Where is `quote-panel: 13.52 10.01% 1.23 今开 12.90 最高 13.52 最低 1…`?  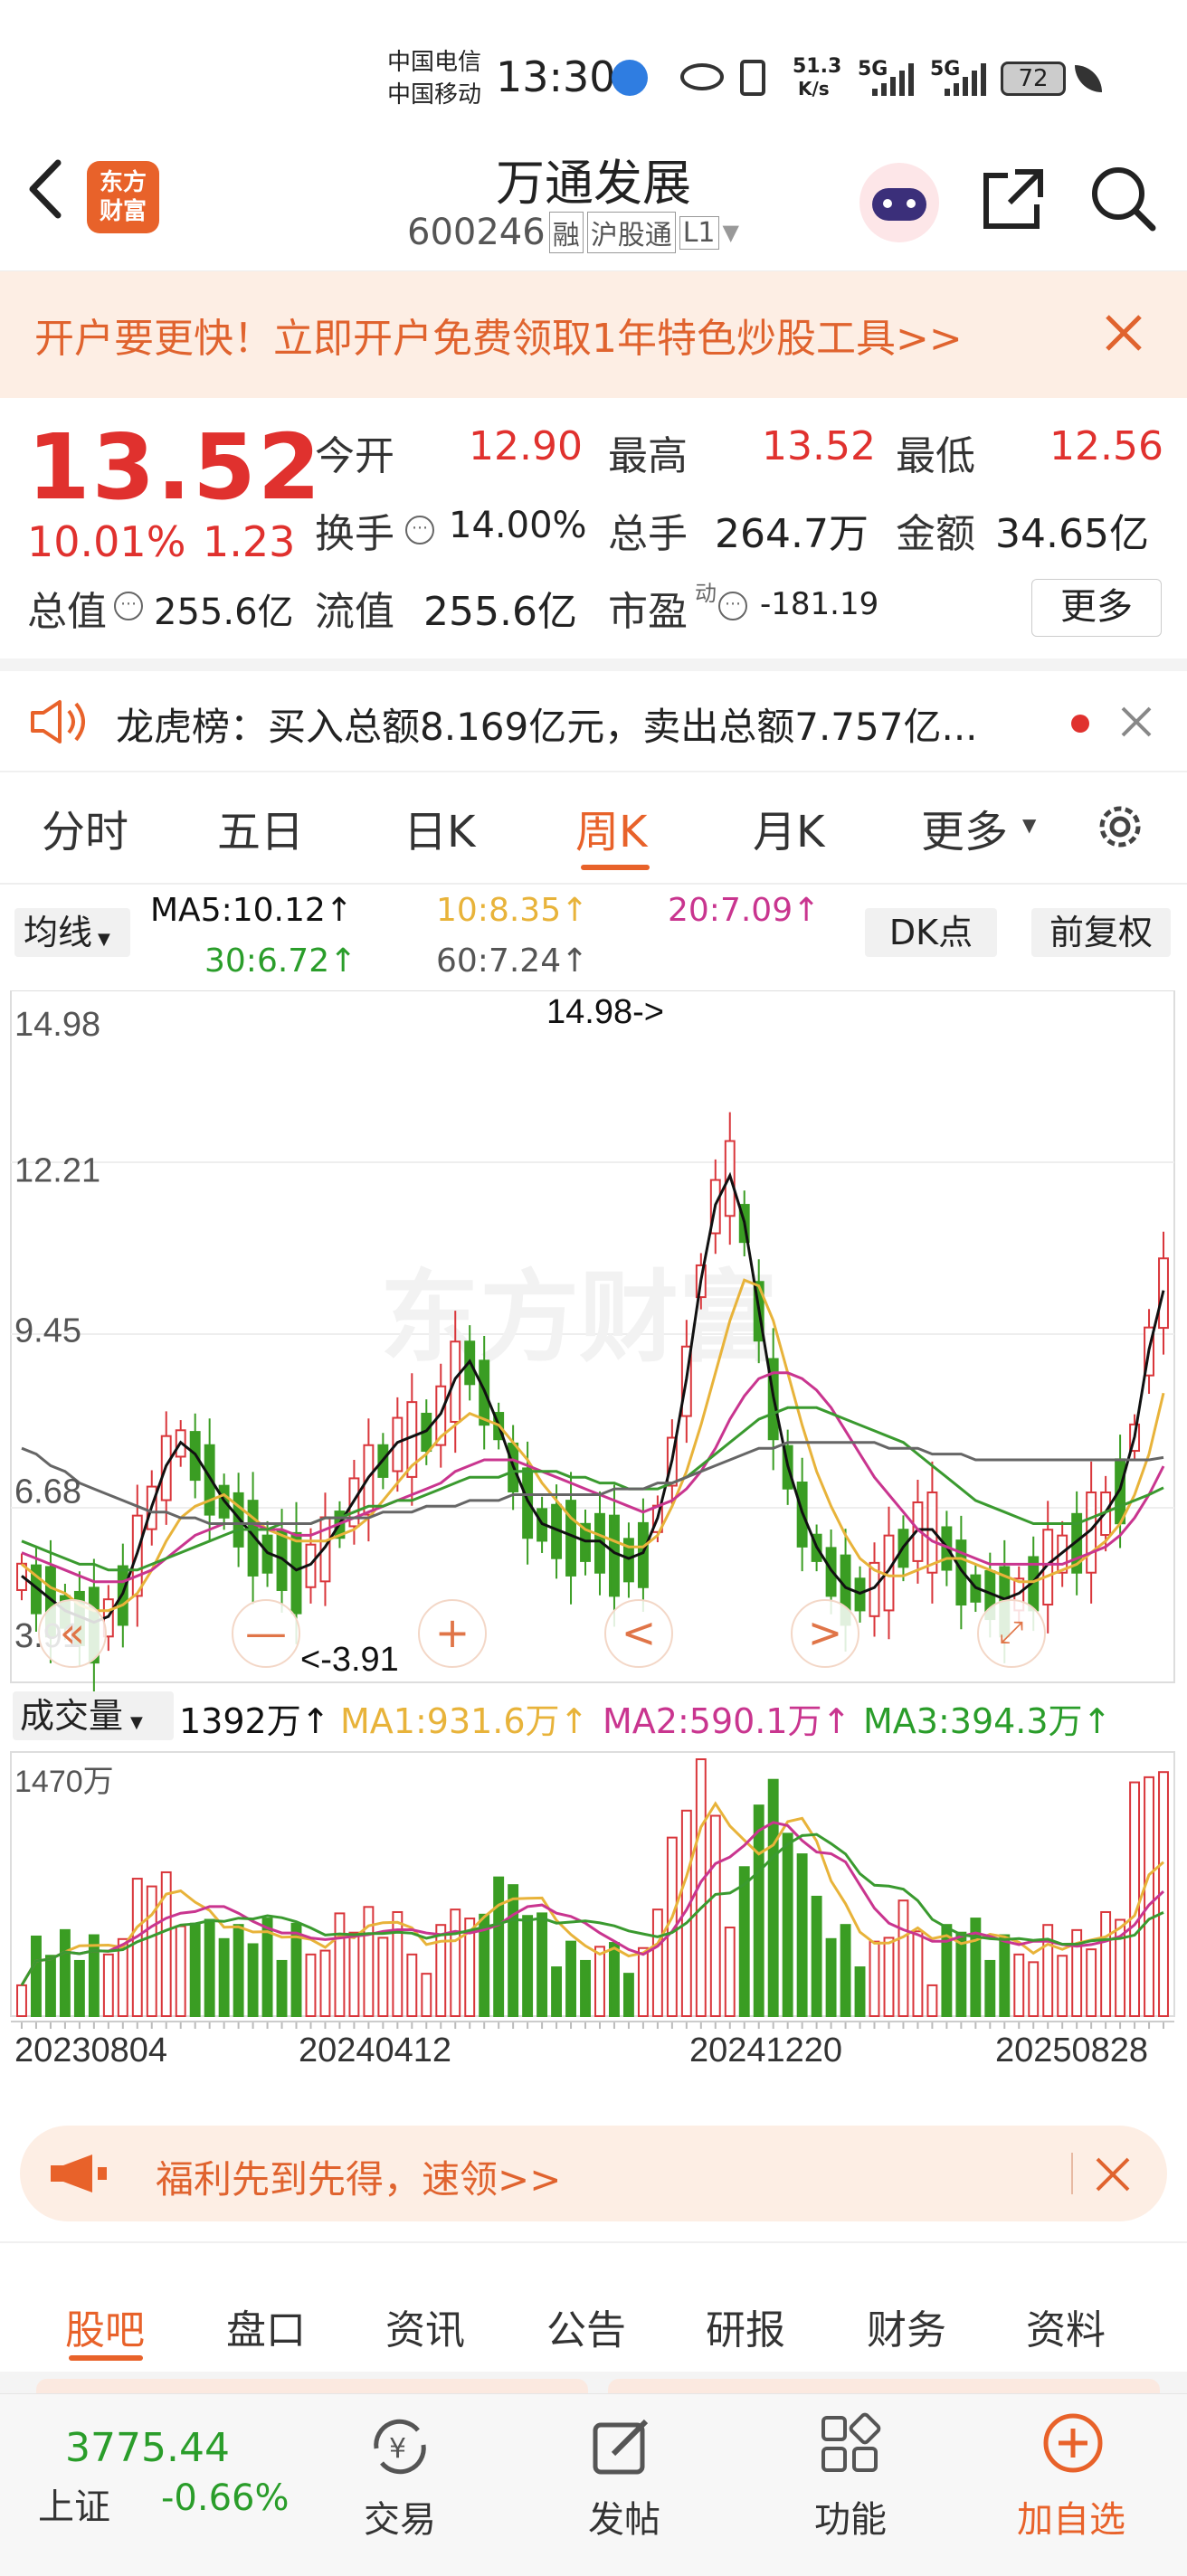 quote-panel: 13.52 10.01% 1.23 今开 12.90 最高 13.52 最低 1… is located at coordinates (593, 529).